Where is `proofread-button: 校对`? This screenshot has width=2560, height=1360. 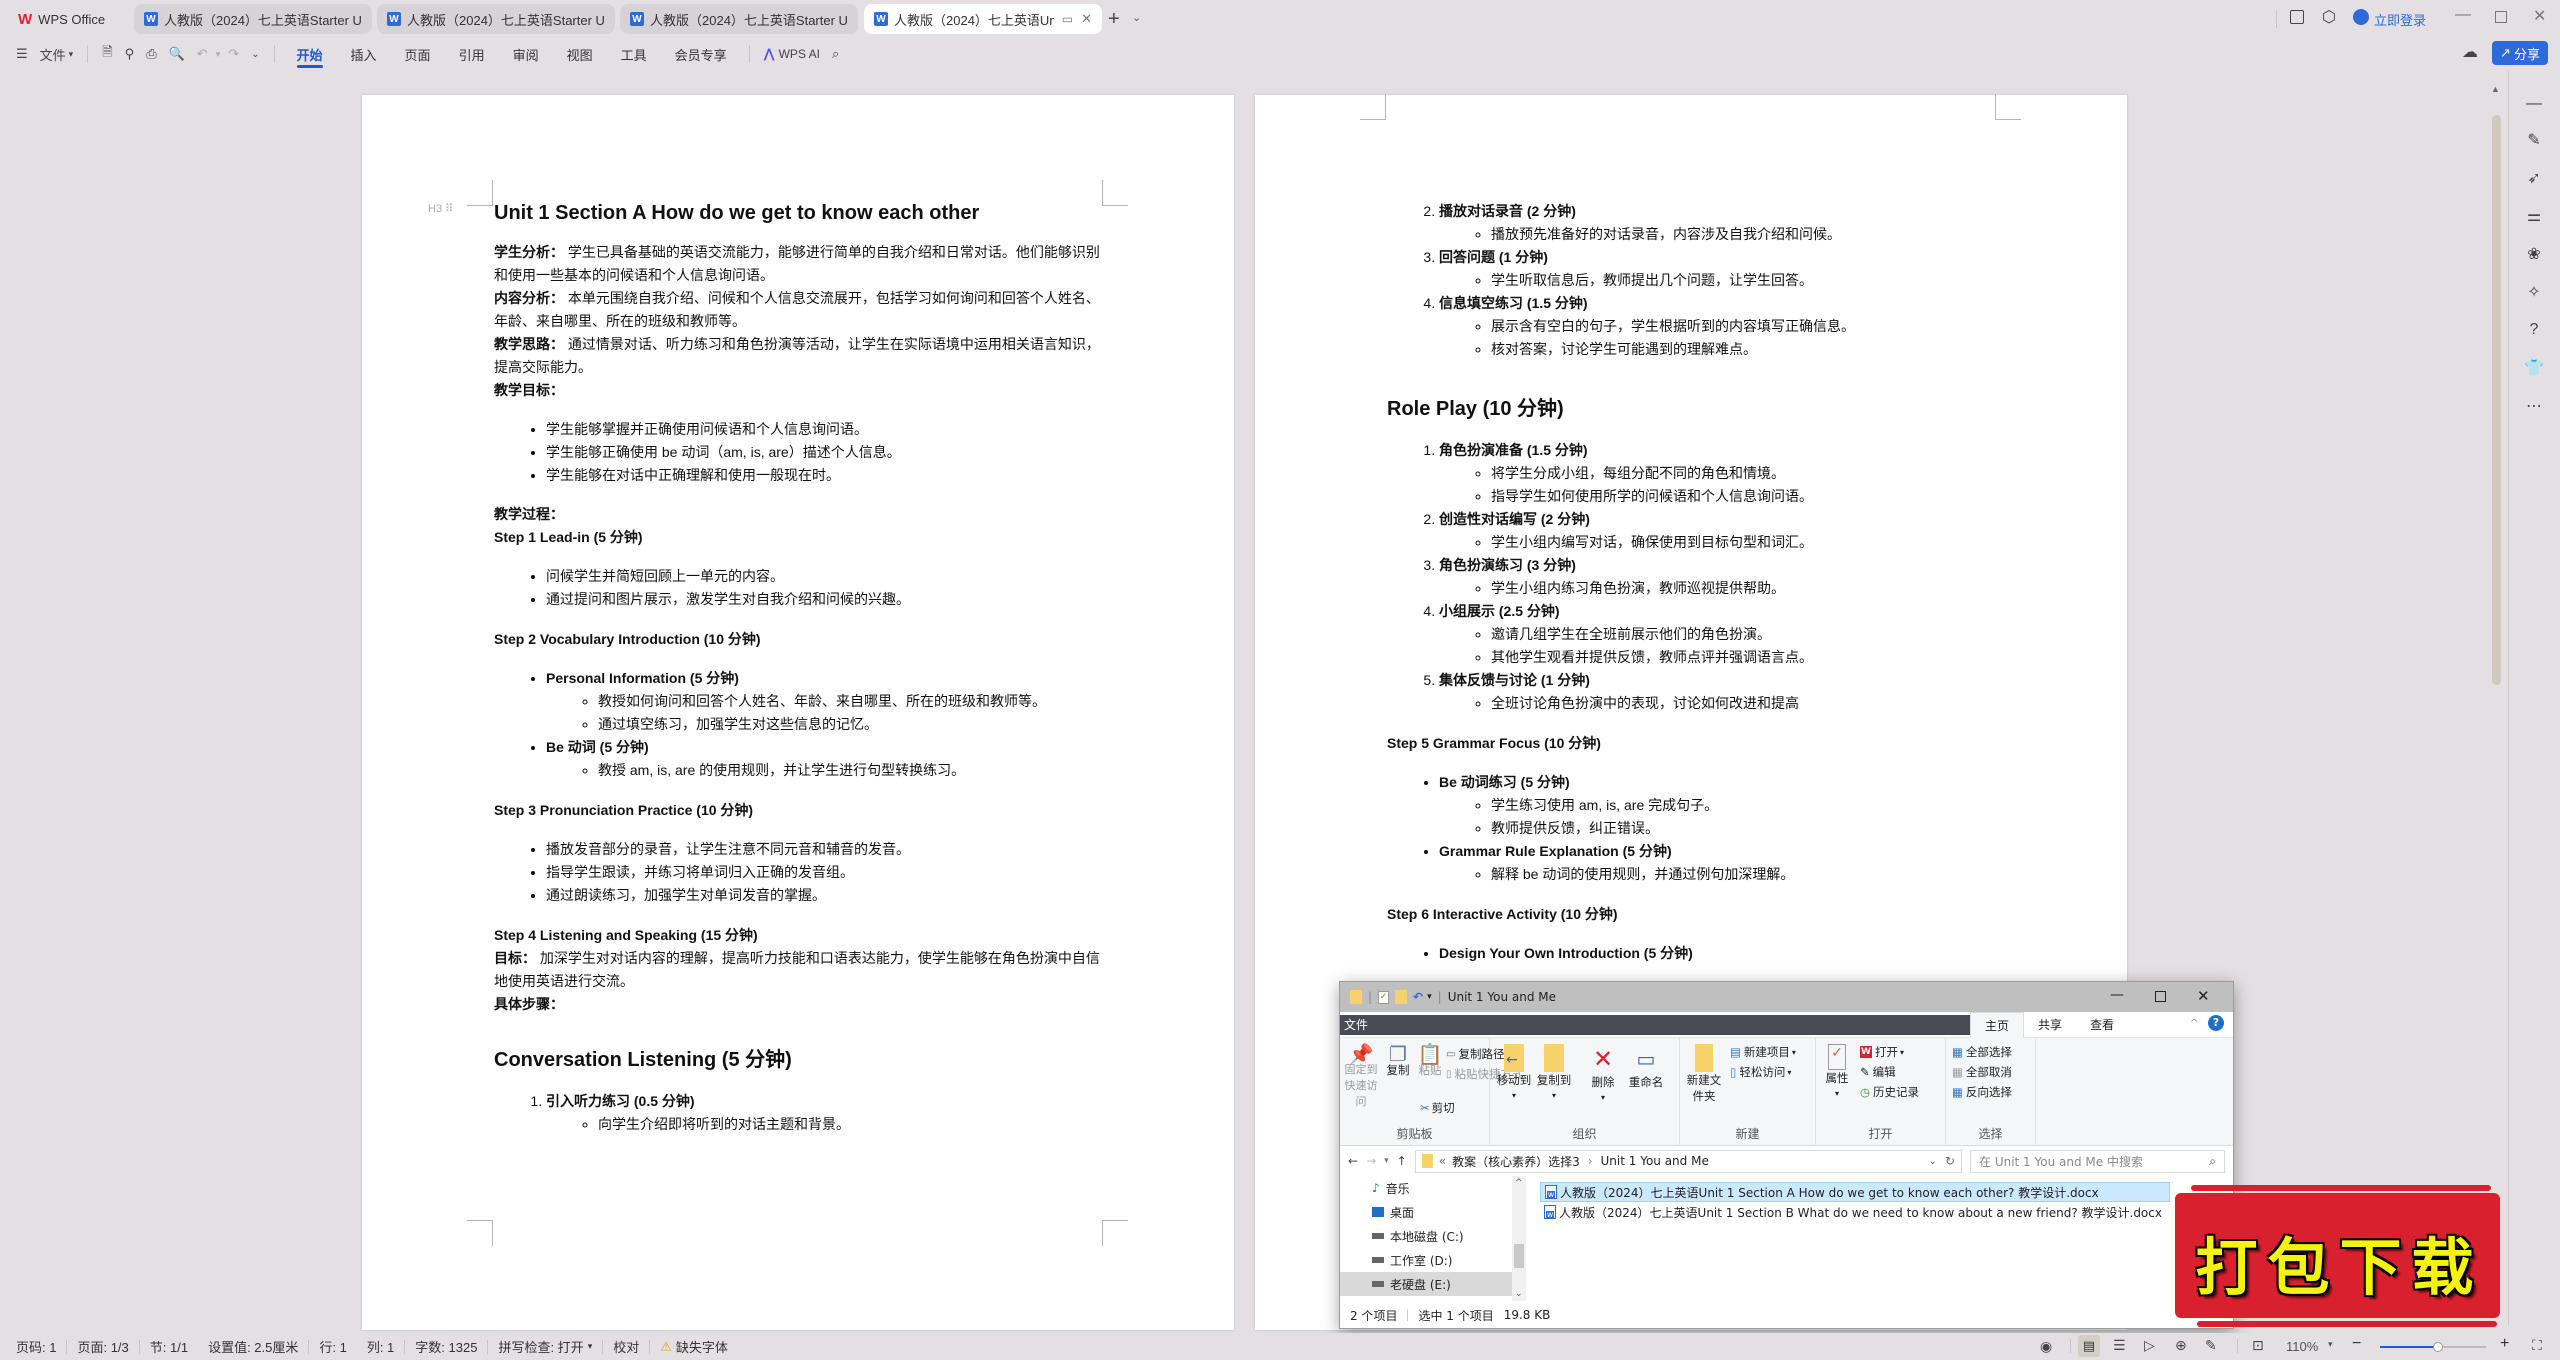 proofread-button: 校对 is located at coordinates (626, 1346).